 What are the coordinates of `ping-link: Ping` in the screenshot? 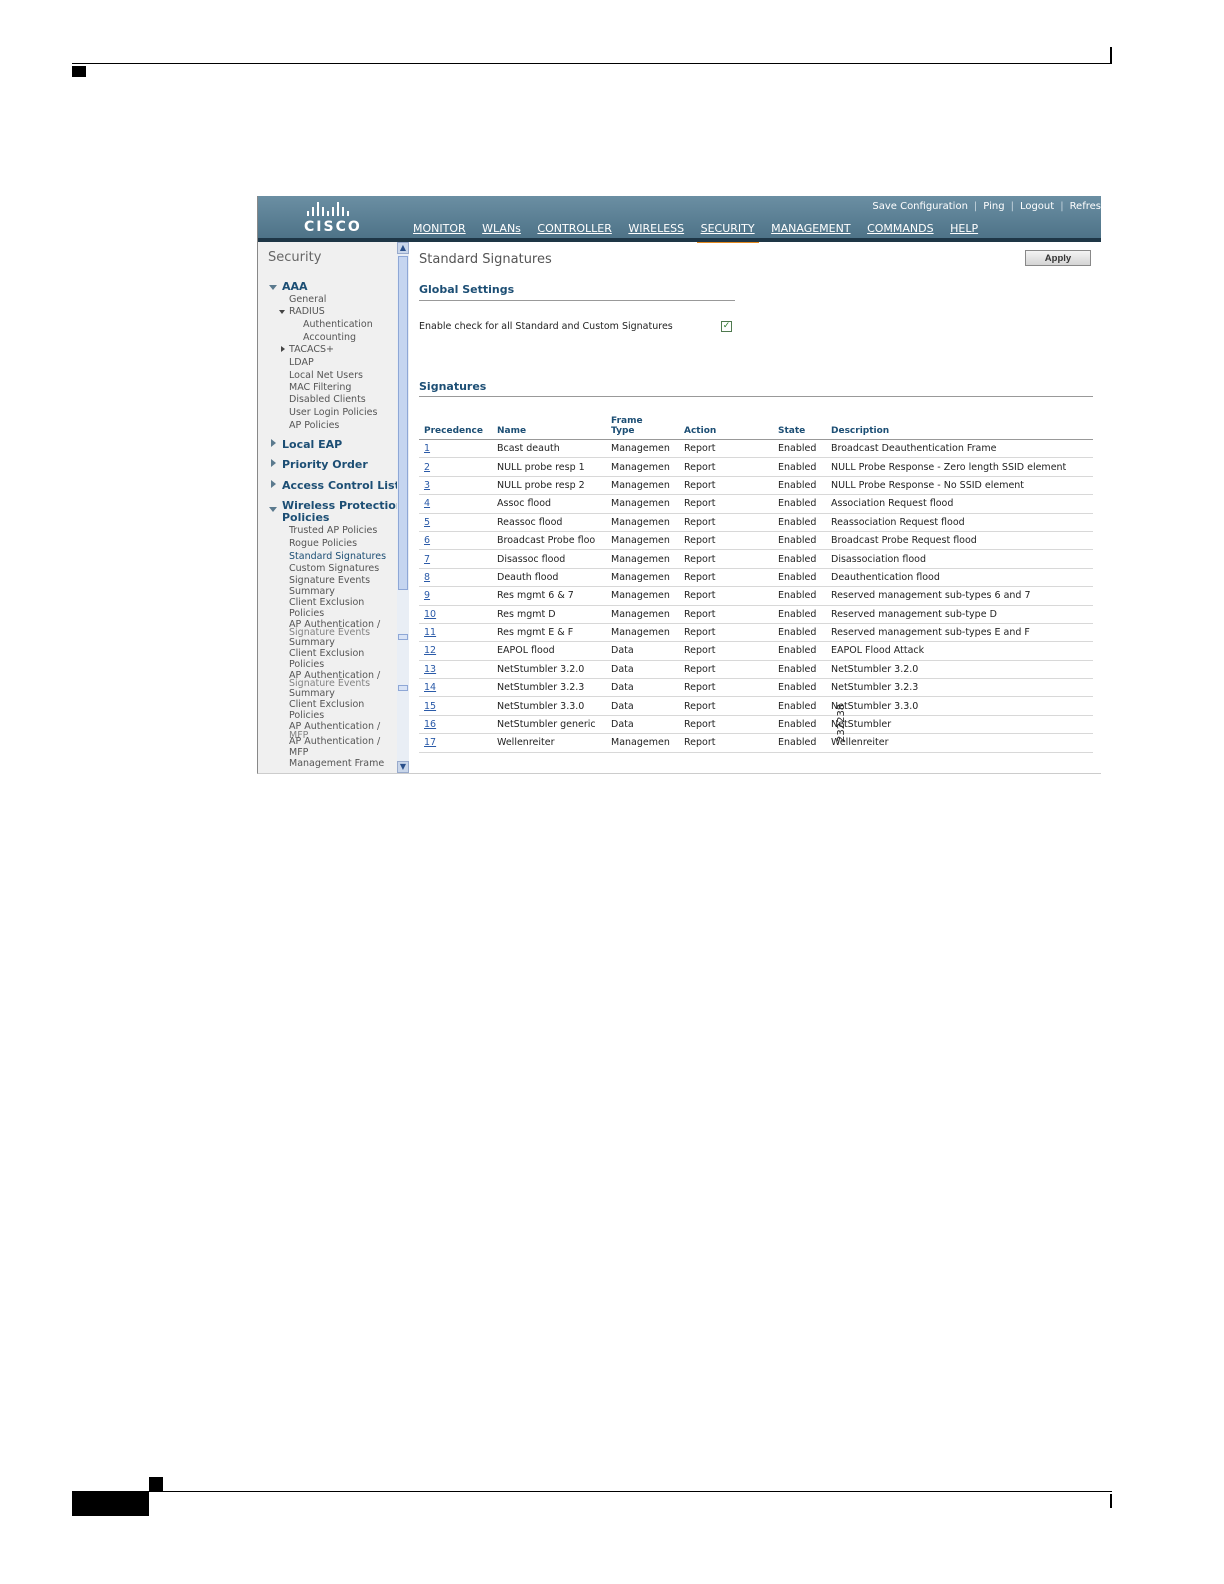 It's located at (993, 206).